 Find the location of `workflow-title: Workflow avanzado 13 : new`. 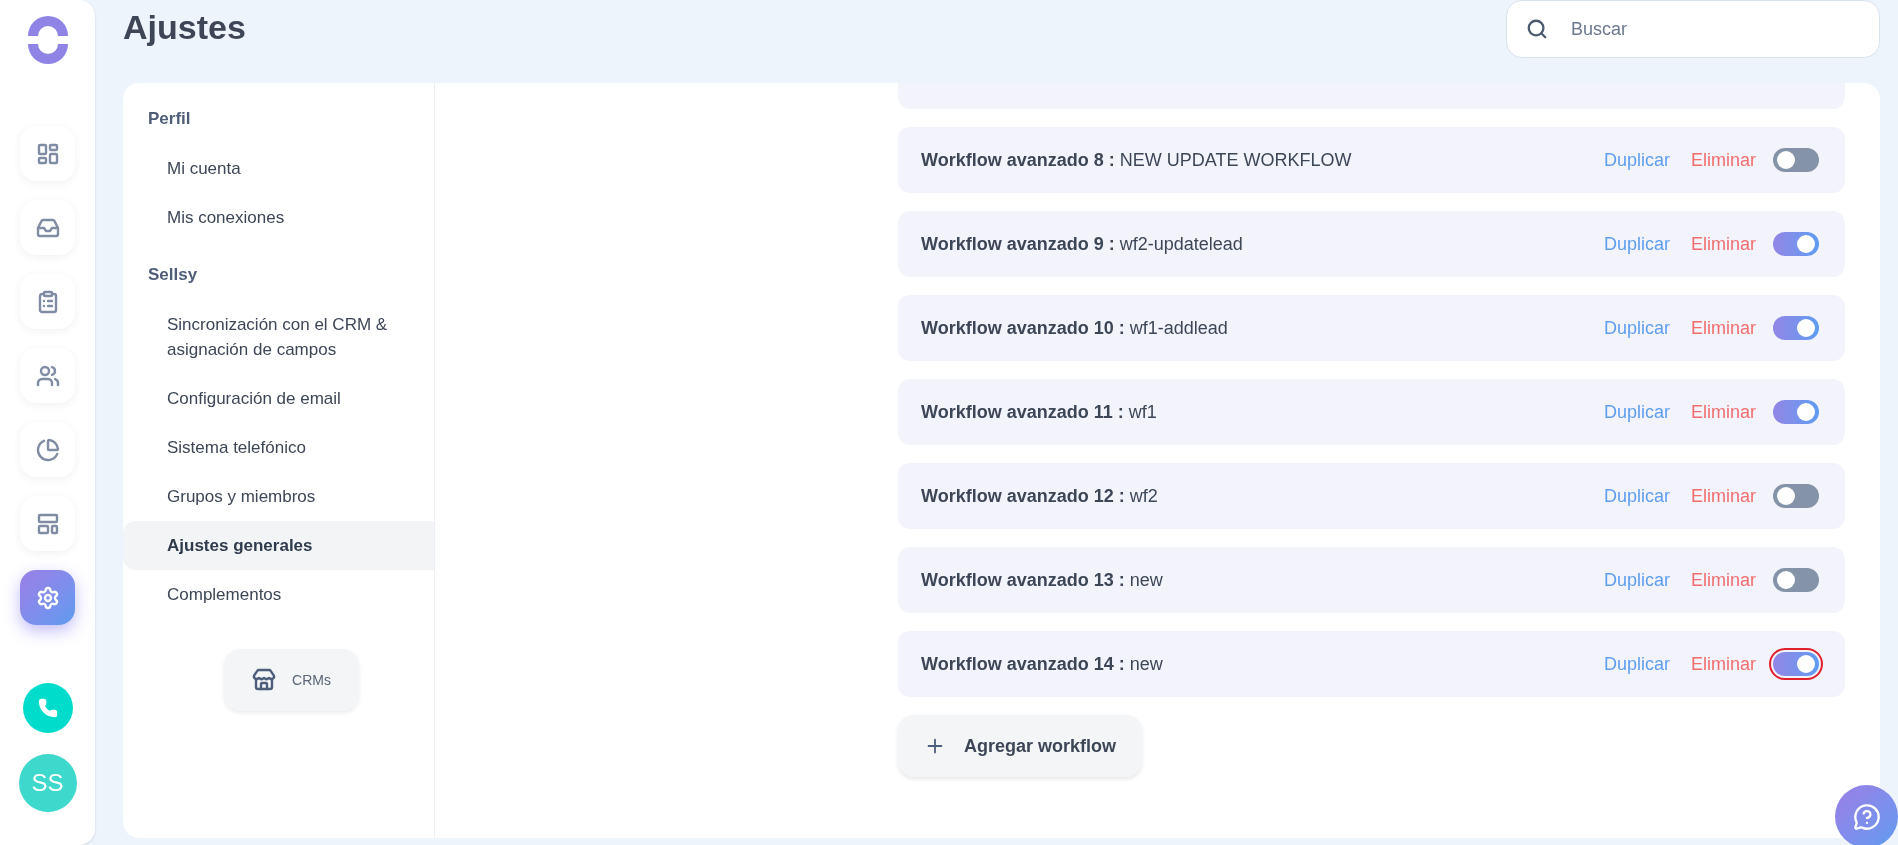

workflow-title: Workflow avanzado 13 : new is located at coordinates (1042, 580).